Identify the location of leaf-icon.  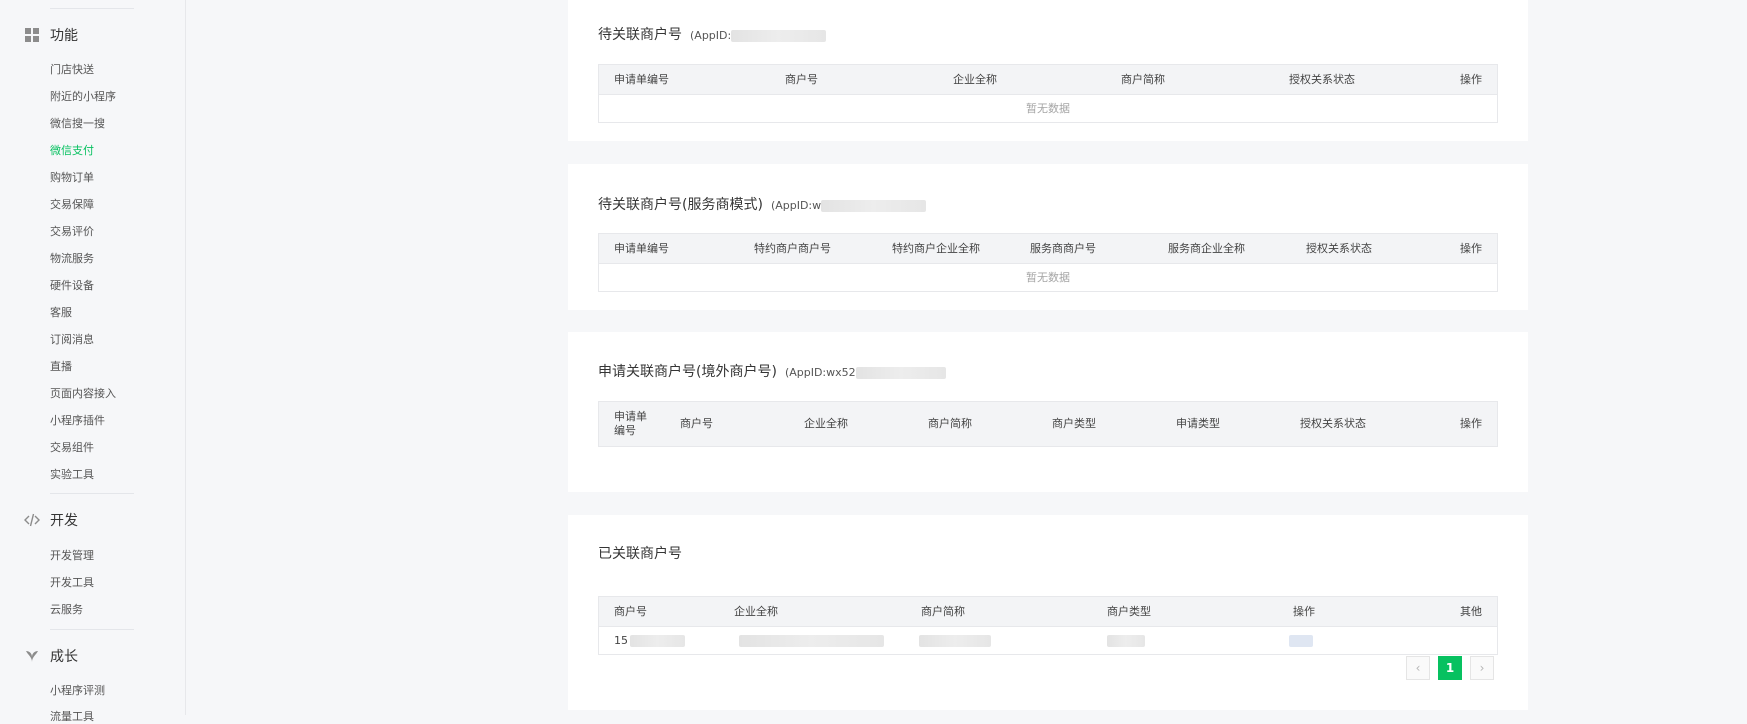
(32, 656).